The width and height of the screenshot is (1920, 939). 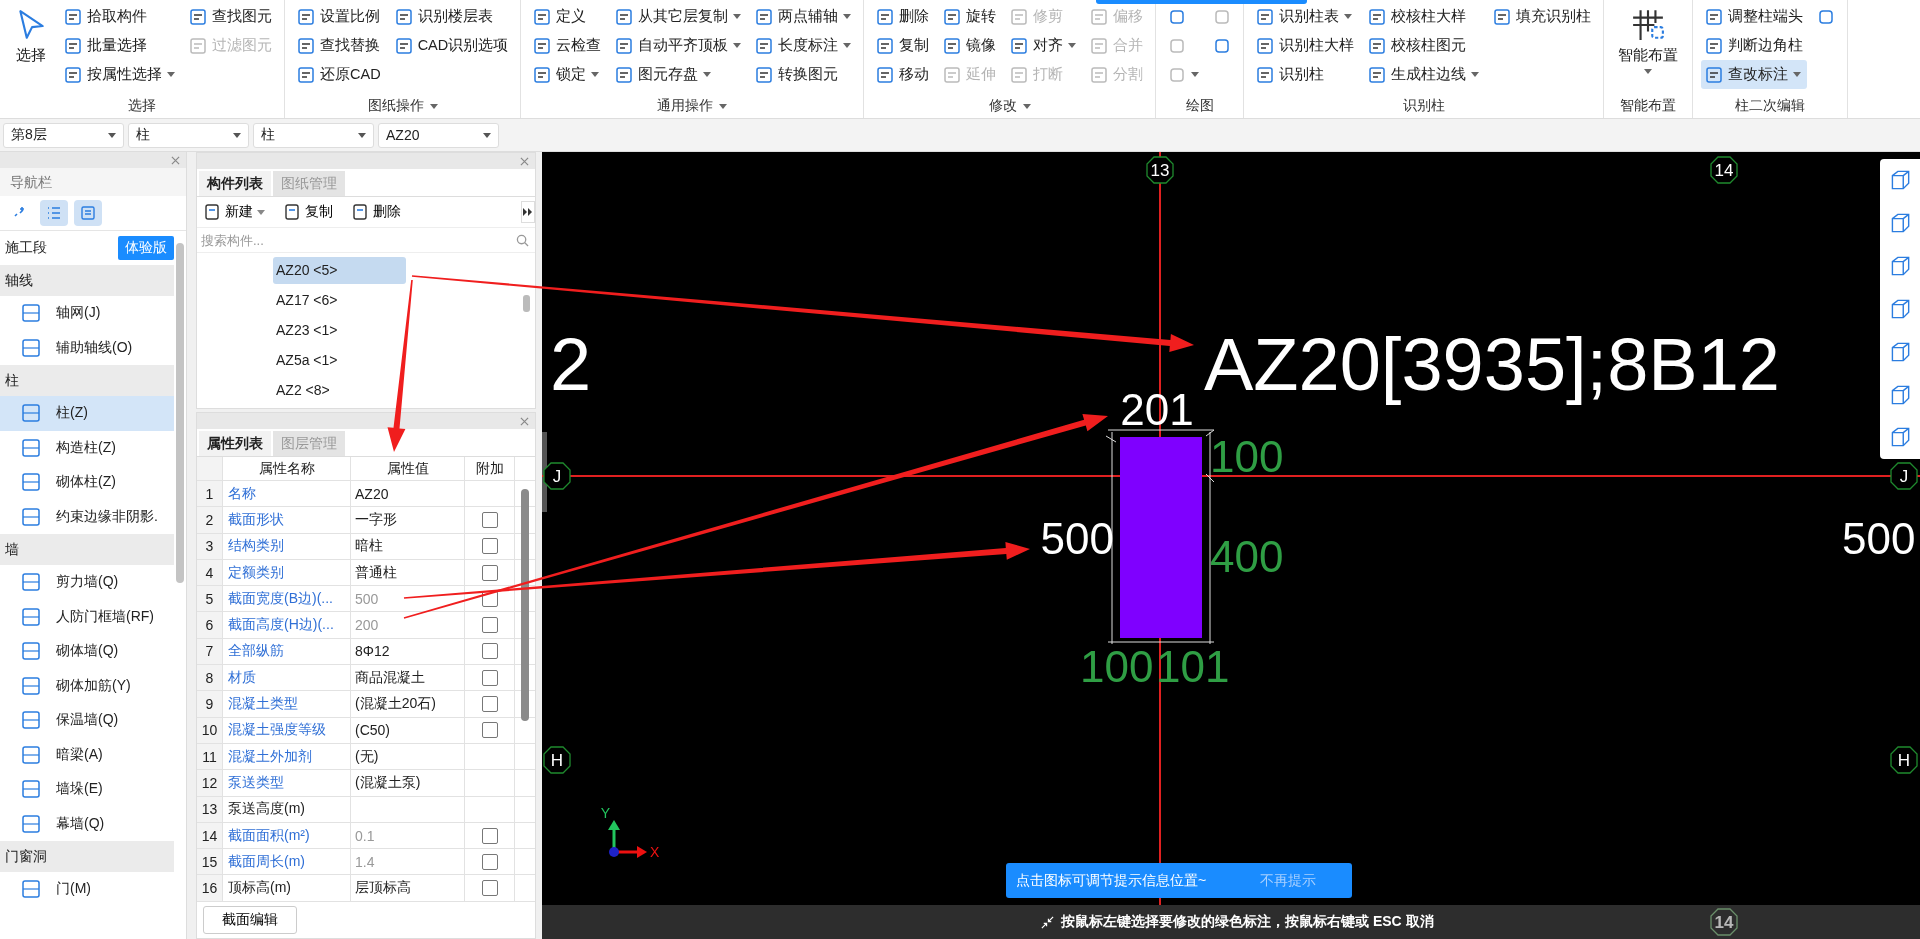 I want to click on nav-item: 砌体墙(Q), so click(x=87, y=651).